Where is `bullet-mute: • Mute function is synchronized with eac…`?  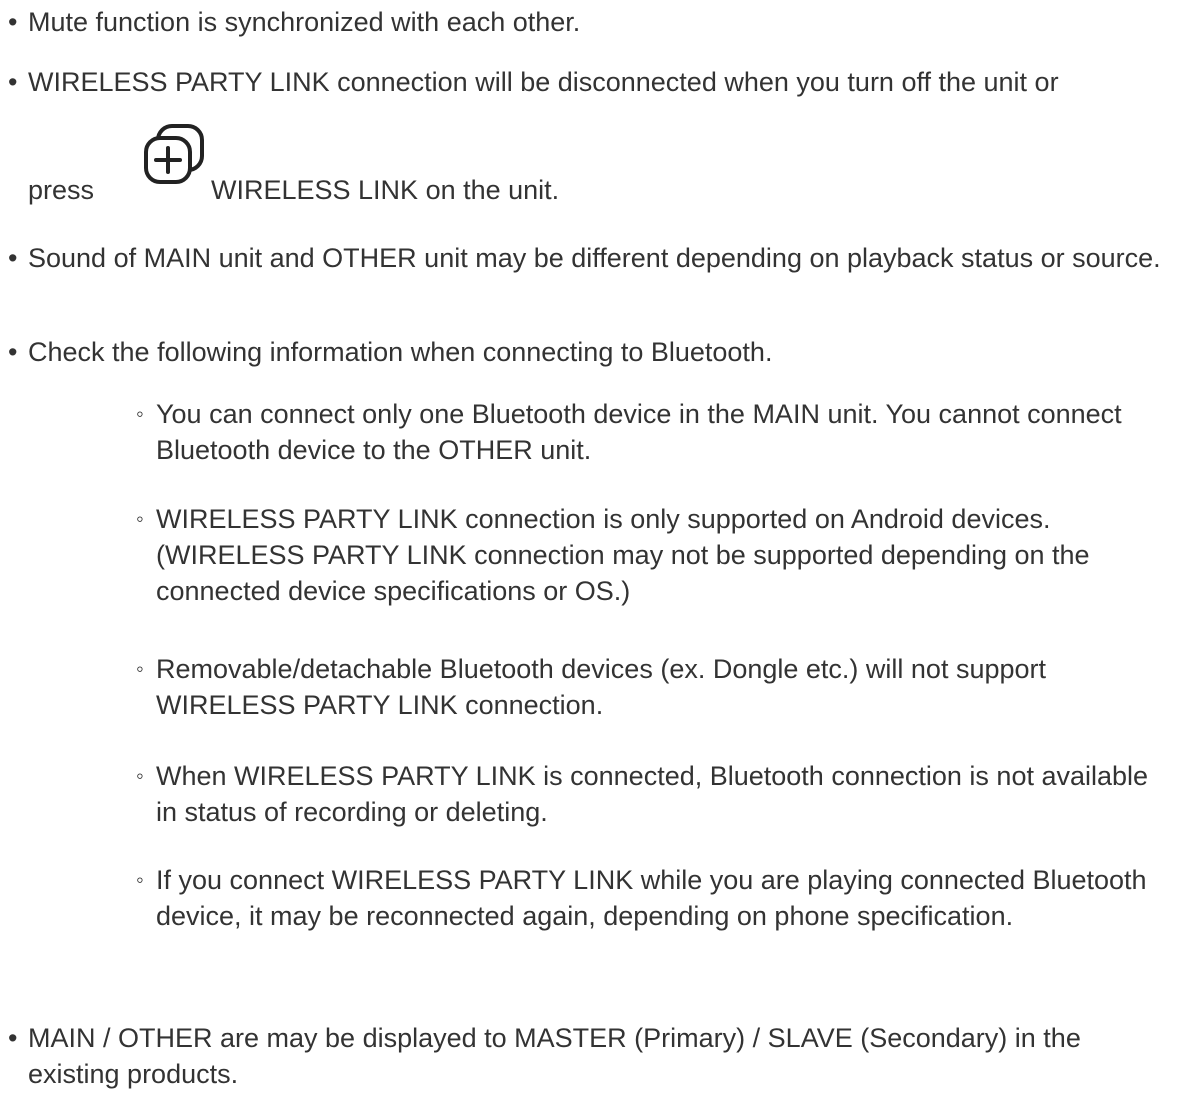 bullet-mute: • Mute function is synchronized with eac… is located at coordinates (593, 22).